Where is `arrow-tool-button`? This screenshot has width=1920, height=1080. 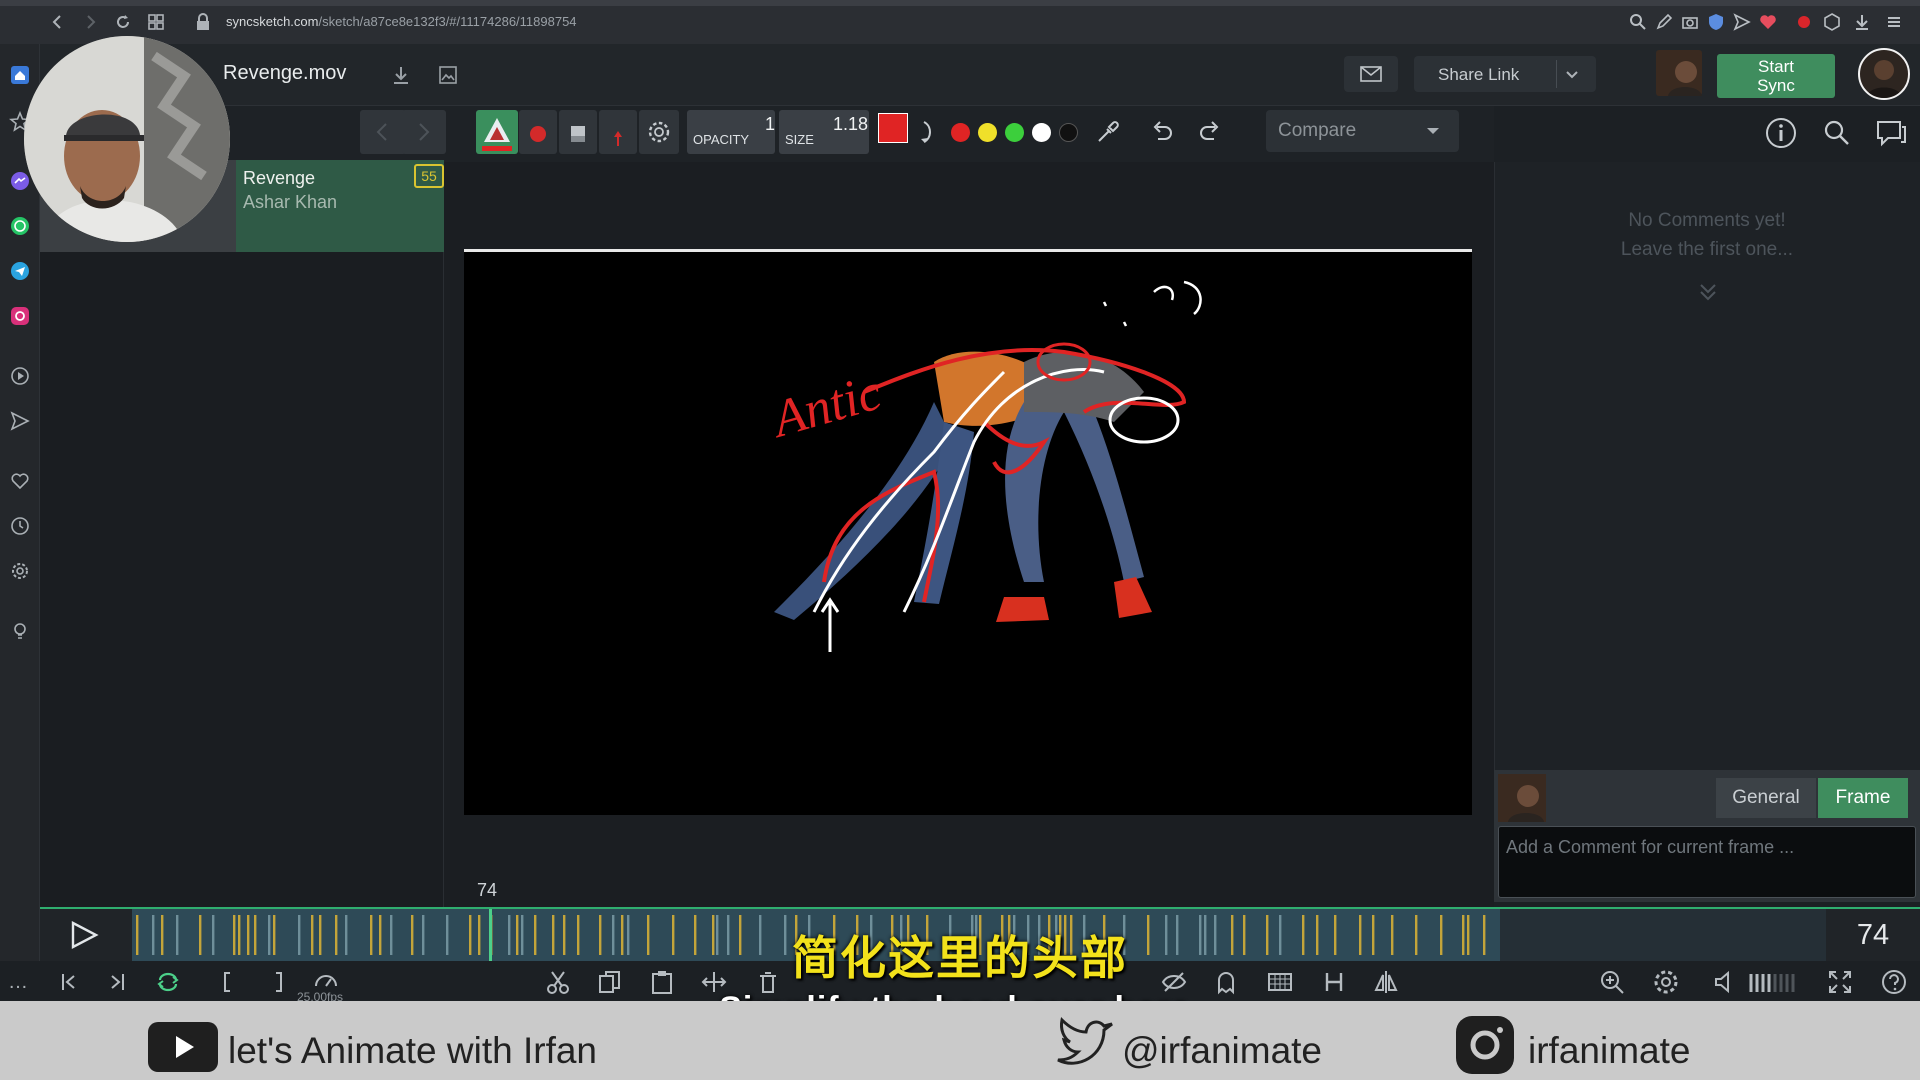
arrow-tool-button is located at coordinates (618, 132).